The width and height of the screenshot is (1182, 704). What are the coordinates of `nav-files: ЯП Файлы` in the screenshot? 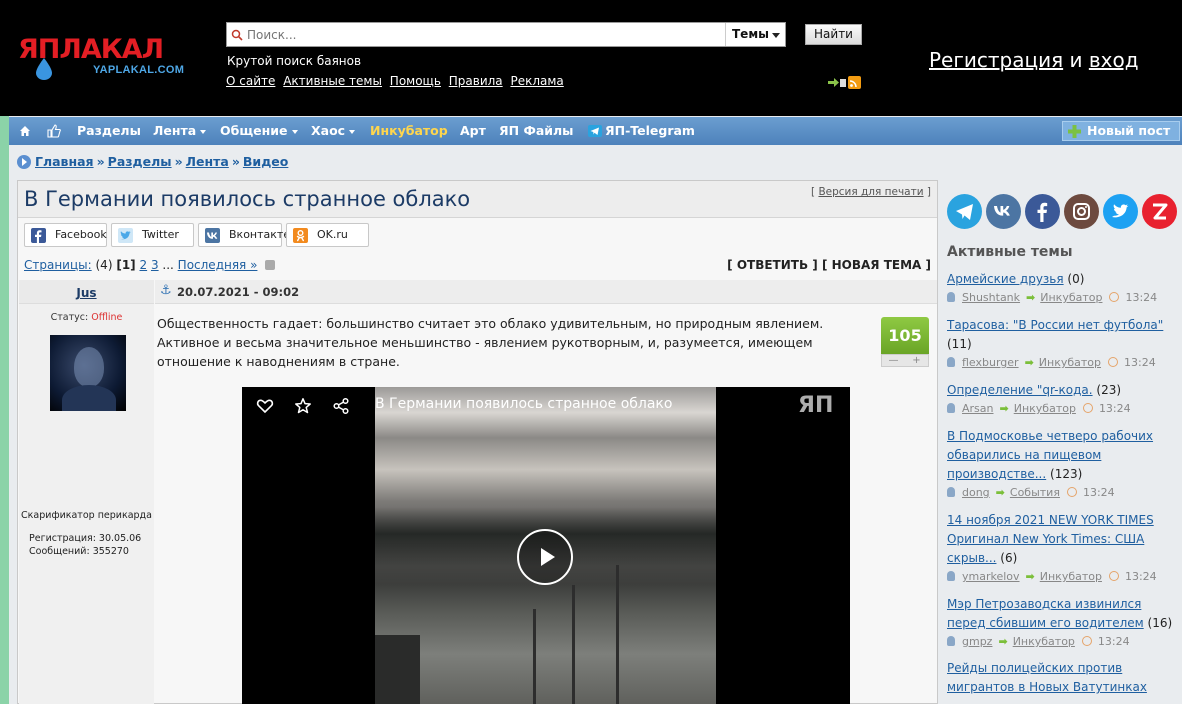 It's located at (536, 131).